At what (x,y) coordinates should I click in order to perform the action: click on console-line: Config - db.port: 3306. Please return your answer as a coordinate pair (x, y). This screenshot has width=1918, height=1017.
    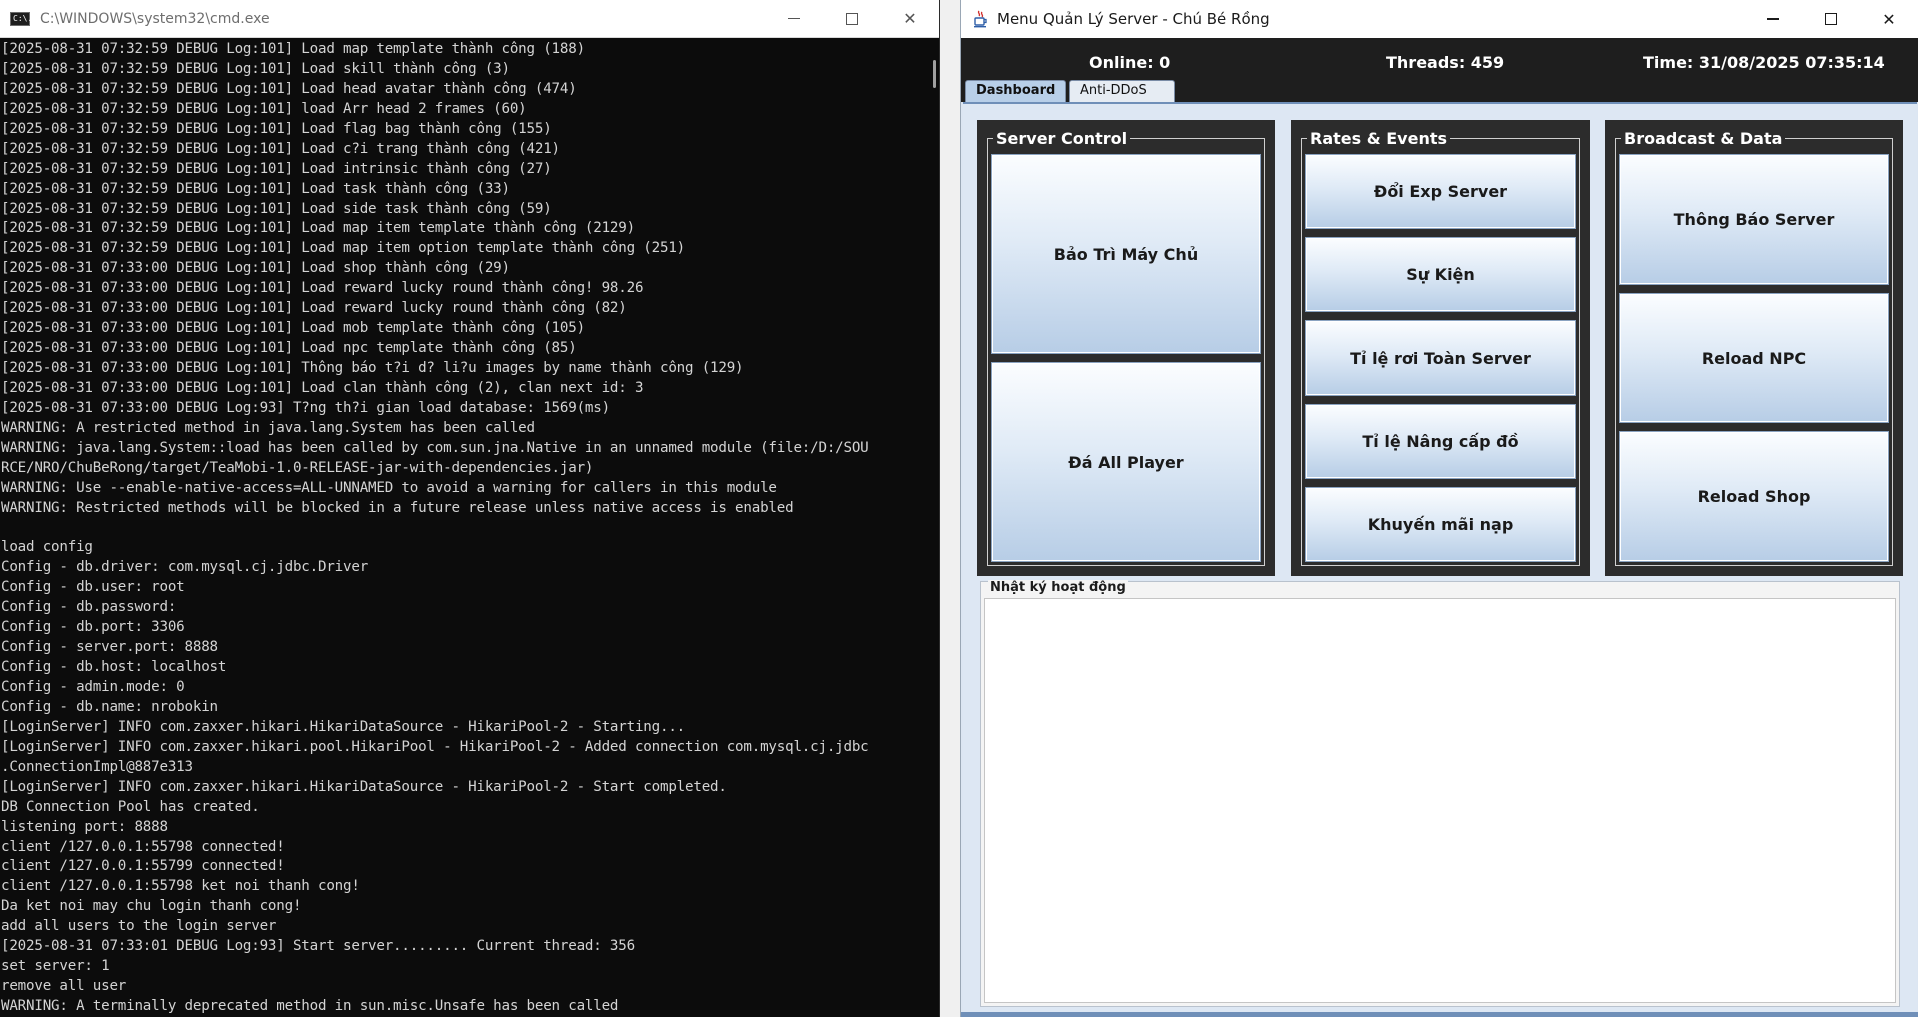
    Looking at the image, I should click on (93, 627).